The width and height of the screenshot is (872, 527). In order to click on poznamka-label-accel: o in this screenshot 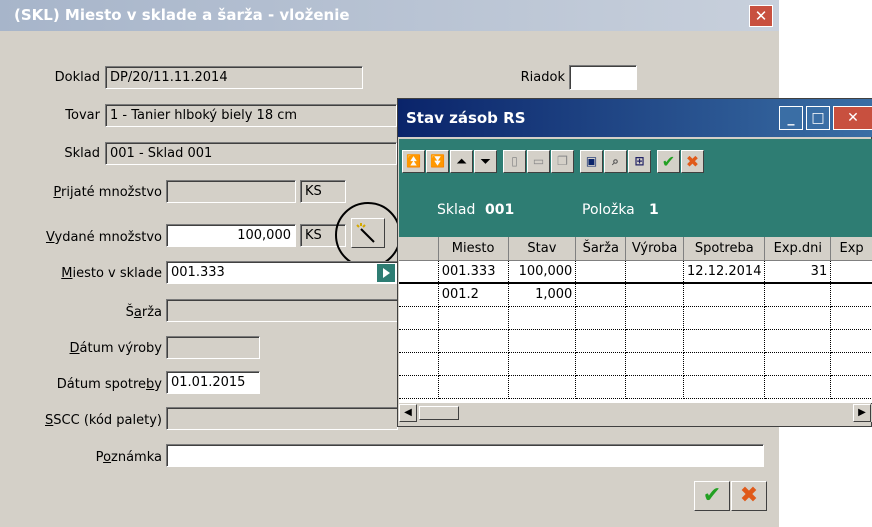, I will do `click(107, 457)`.